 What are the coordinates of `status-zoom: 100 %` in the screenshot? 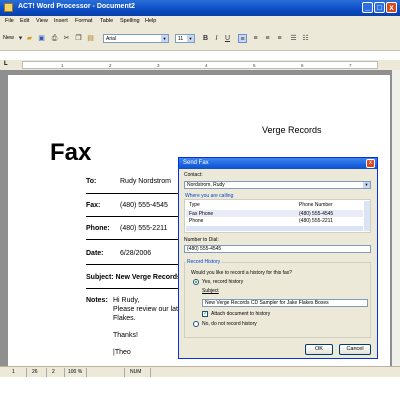 It's located at (75, 372).